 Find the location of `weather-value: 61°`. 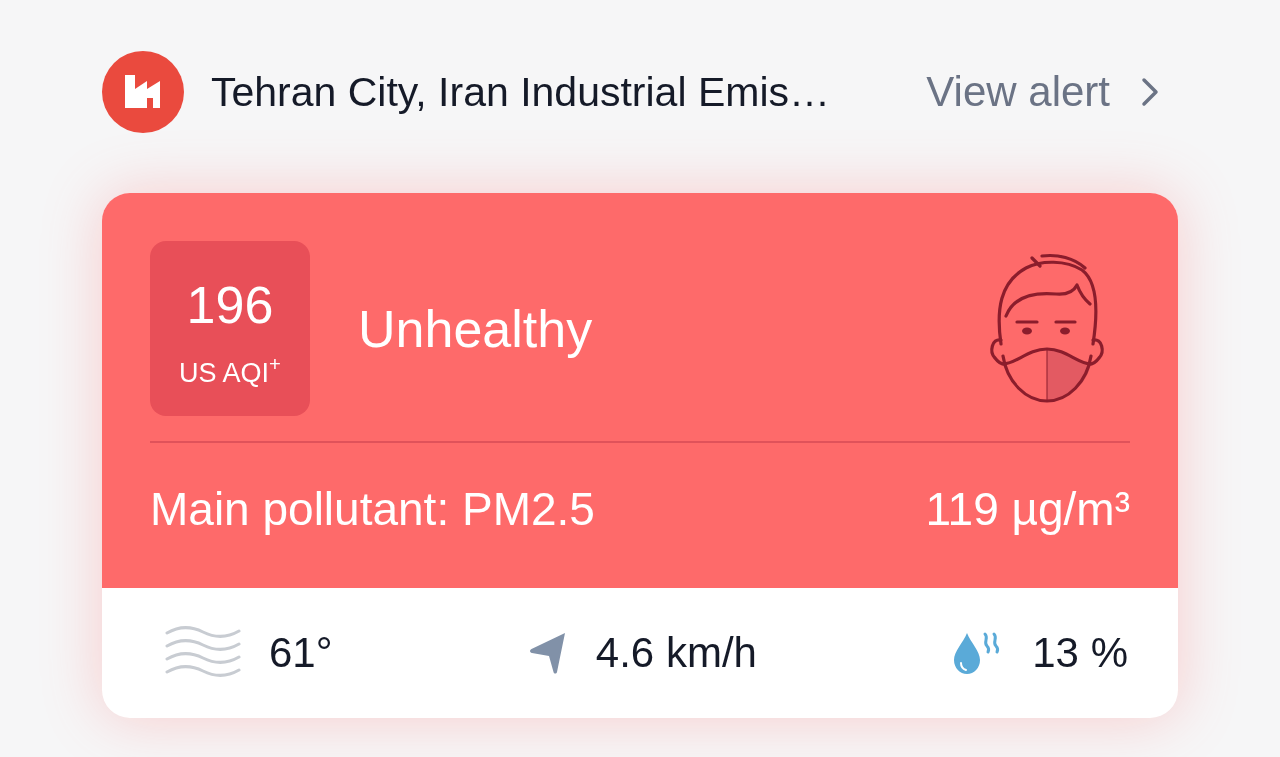

weather-value: 61° is located at coordinates (301, 653).